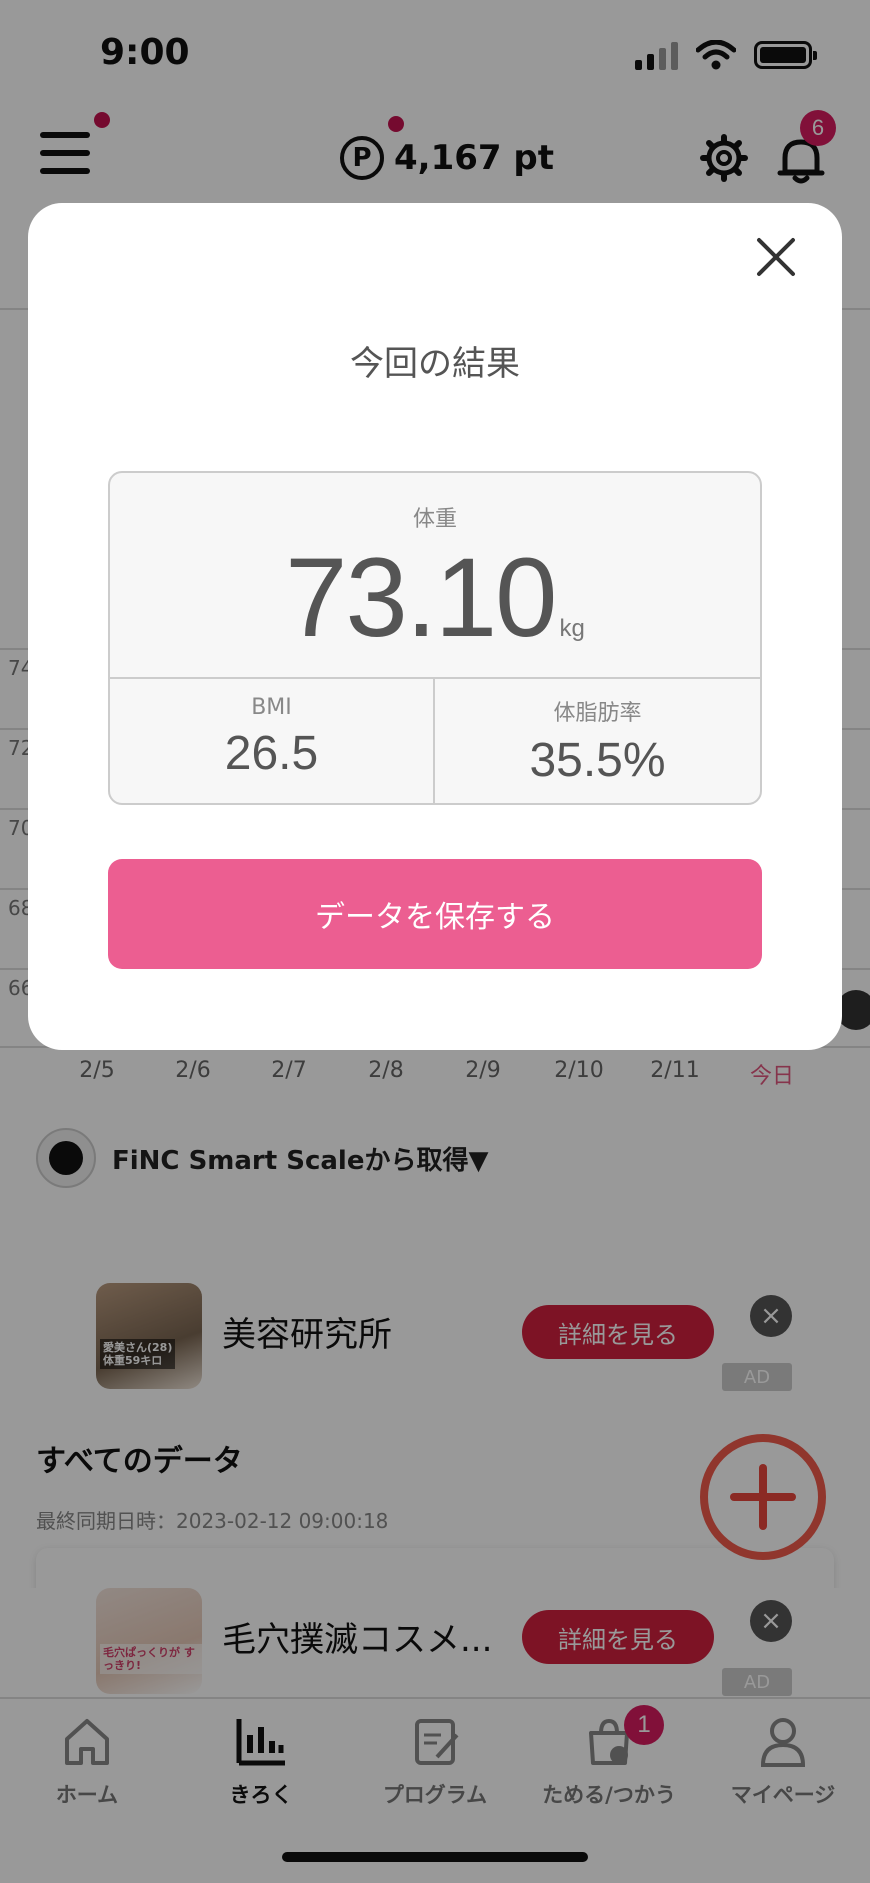 The width and height of the screenshot is (870, 1883). What do you see at coordinates (271, 753) in the screenshot?
I see `bmi-value: 26.5` at bounding box center [271, 753].